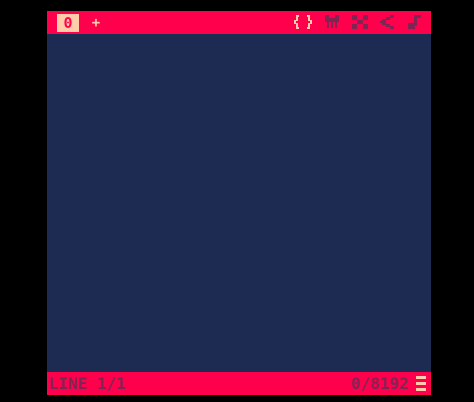 The width and height of the screenshot is (474, 402). I want to click on map-editor-button, so click(360, 23).